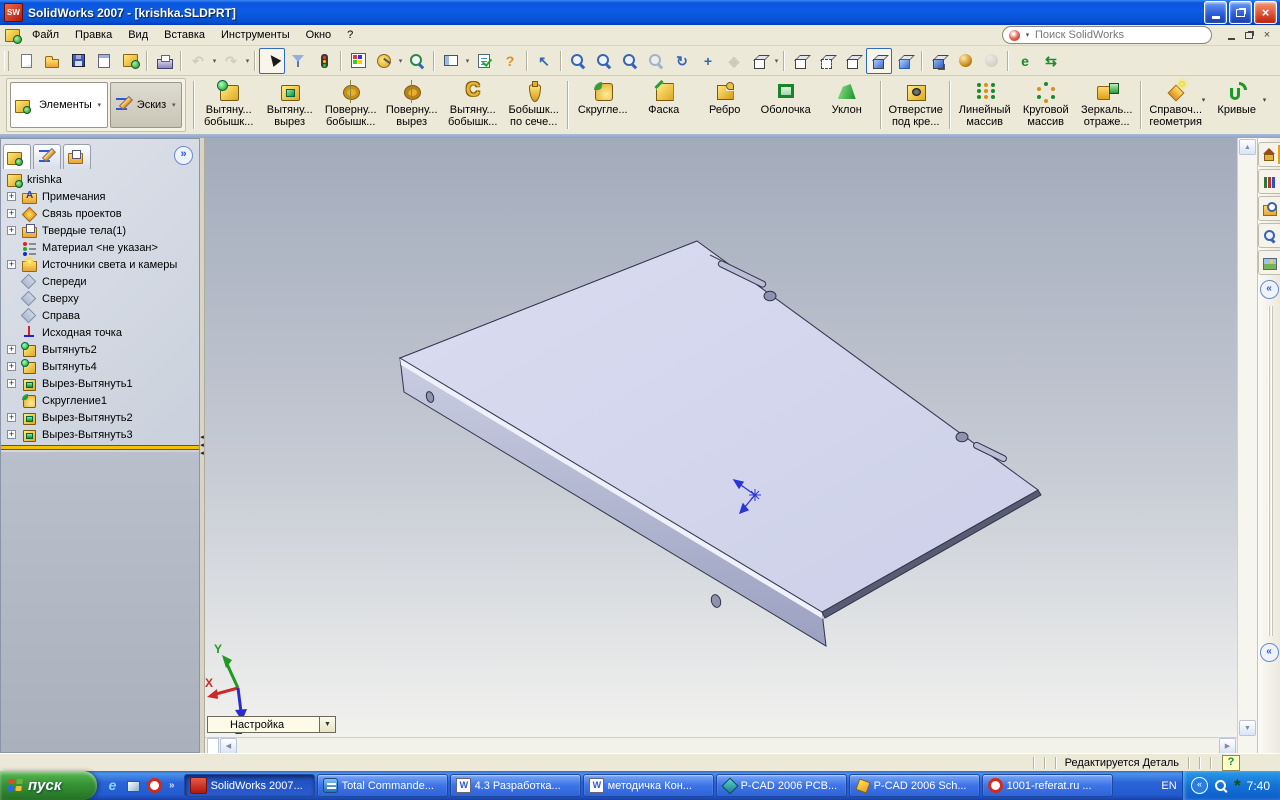 Image resolution: width=1280 pixels, height=800 pixels. What do you see at coordinates (100, 179) in the screenshot?
I see `tree-root-item: krishka` at bounding box center [100, 179].